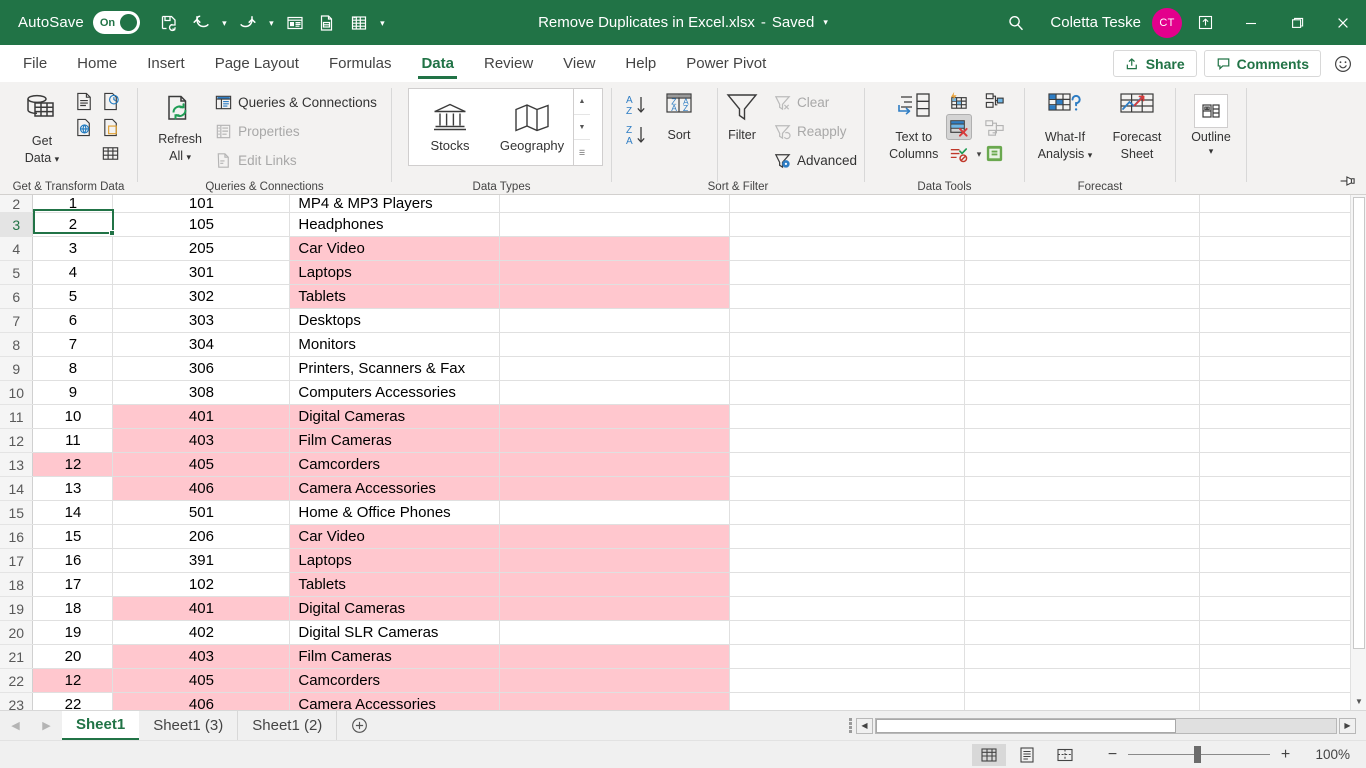 The width and height of the screenshot is (1366, 768). What do you see at coordinates (395, 440) in the screenshot?
I see `cell-c: Film Cameras` at bounding box center [395, 440].